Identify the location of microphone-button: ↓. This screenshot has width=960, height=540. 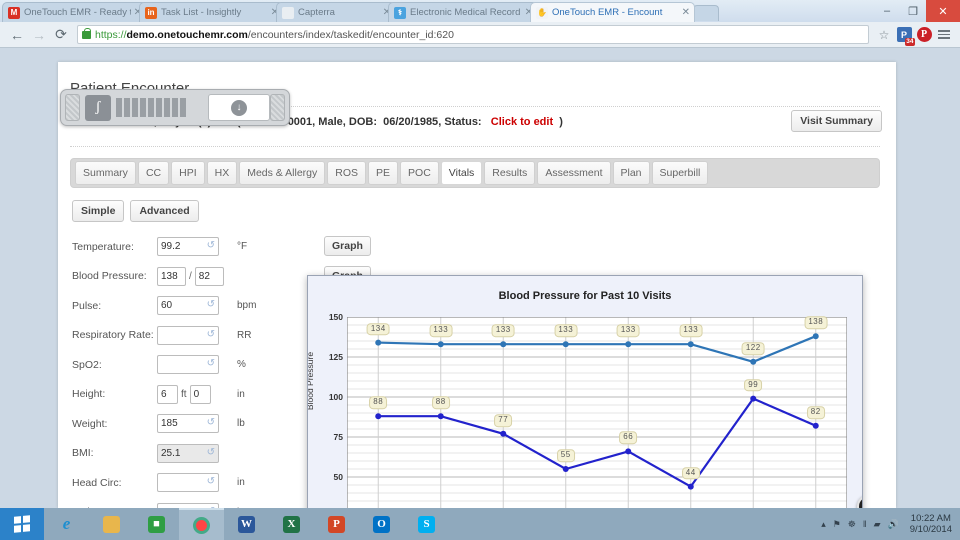
(239, 107).